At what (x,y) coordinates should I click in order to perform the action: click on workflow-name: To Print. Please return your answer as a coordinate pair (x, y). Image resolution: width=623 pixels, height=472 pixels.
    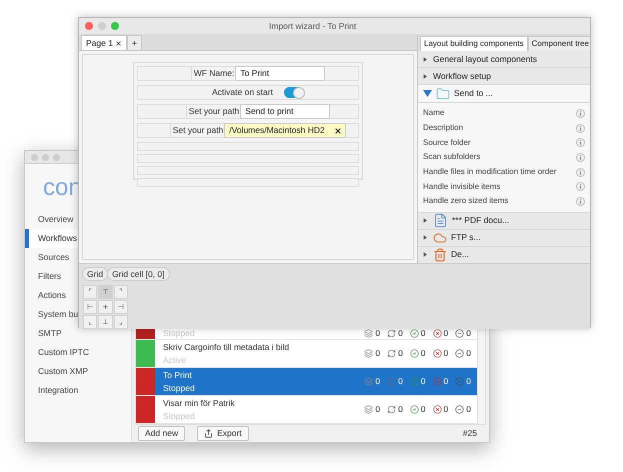
    Looking at the image, I should click on (178, 375).